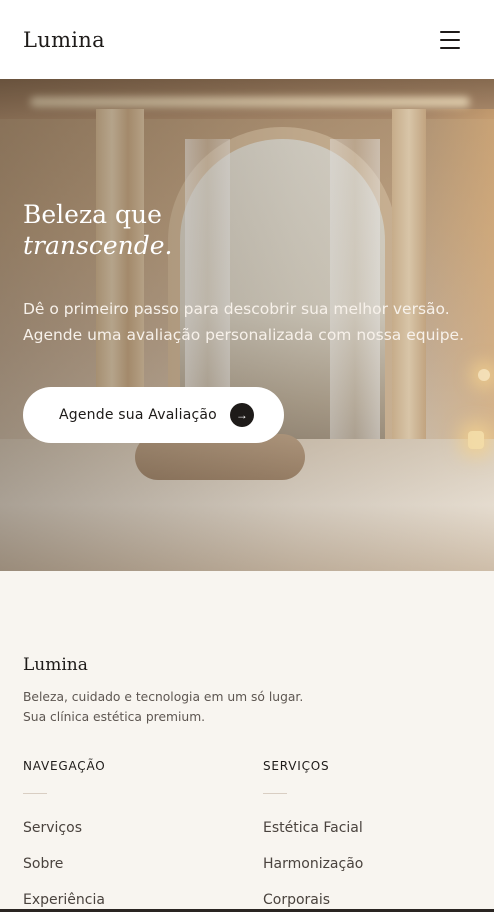 The height and width of the screenshot is (912, 494). I want to click on footer-link-servicos: Serviços, so click(64, 838).